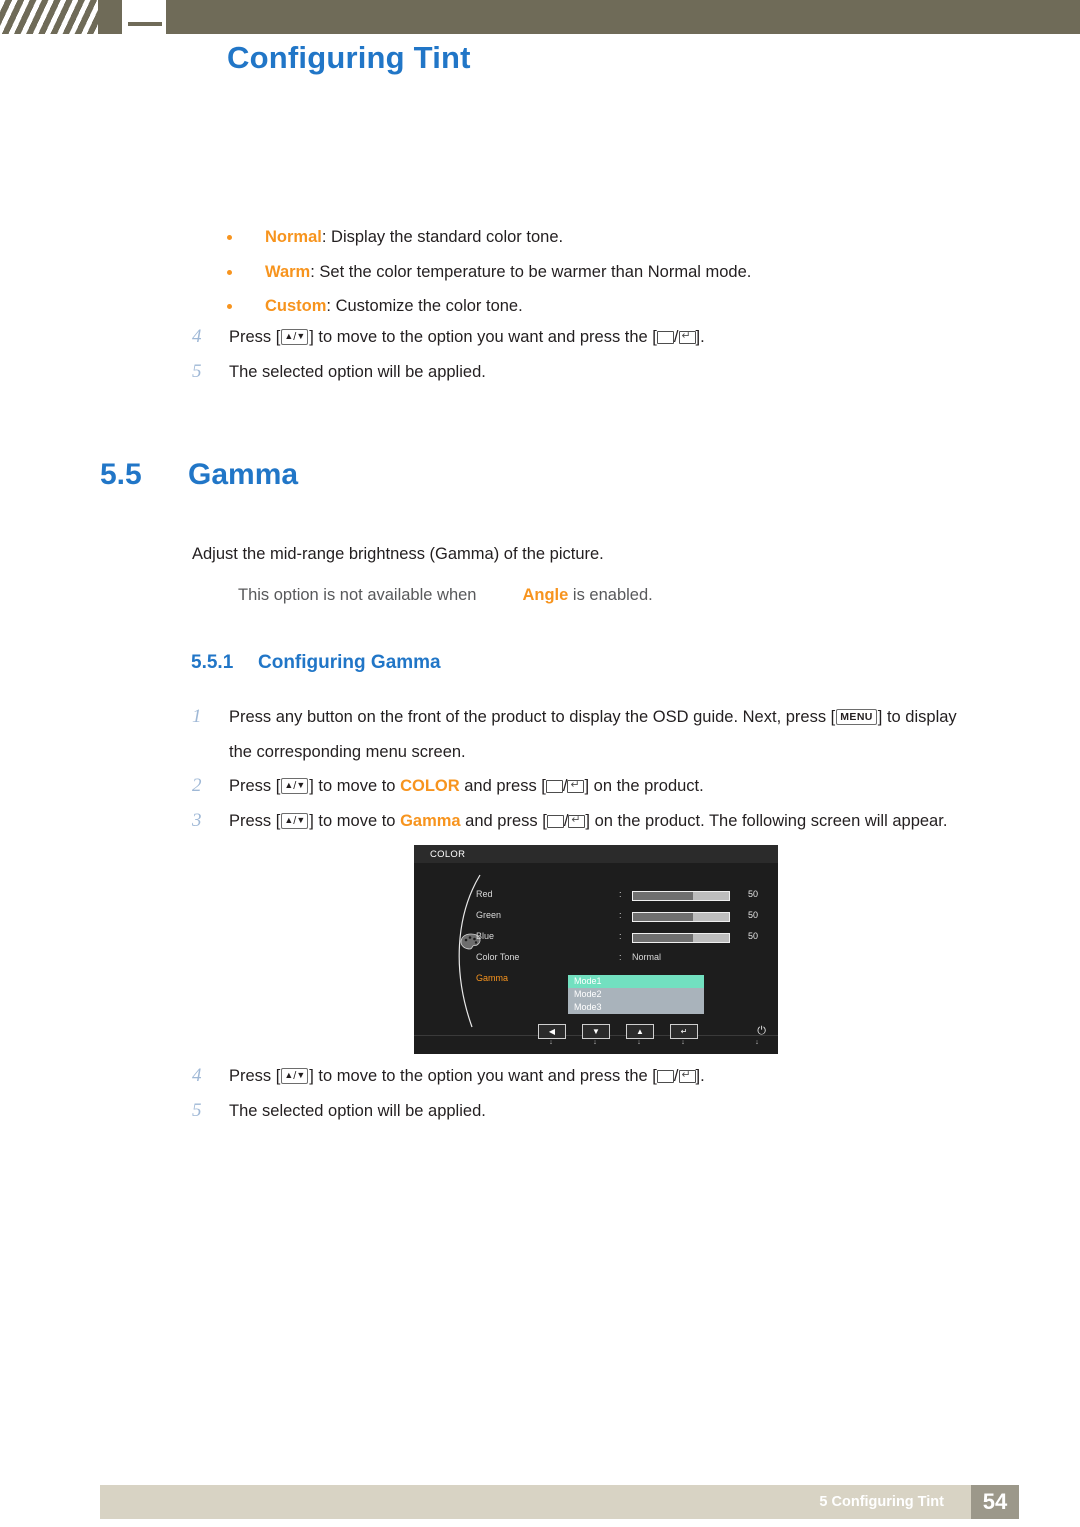 This screenshot has height=1527, width=1080. What do you see at coordinates (684, 1031) in the screenshot?
I see `osd-button-enter: ↵` at bounding box center [684, 1031].